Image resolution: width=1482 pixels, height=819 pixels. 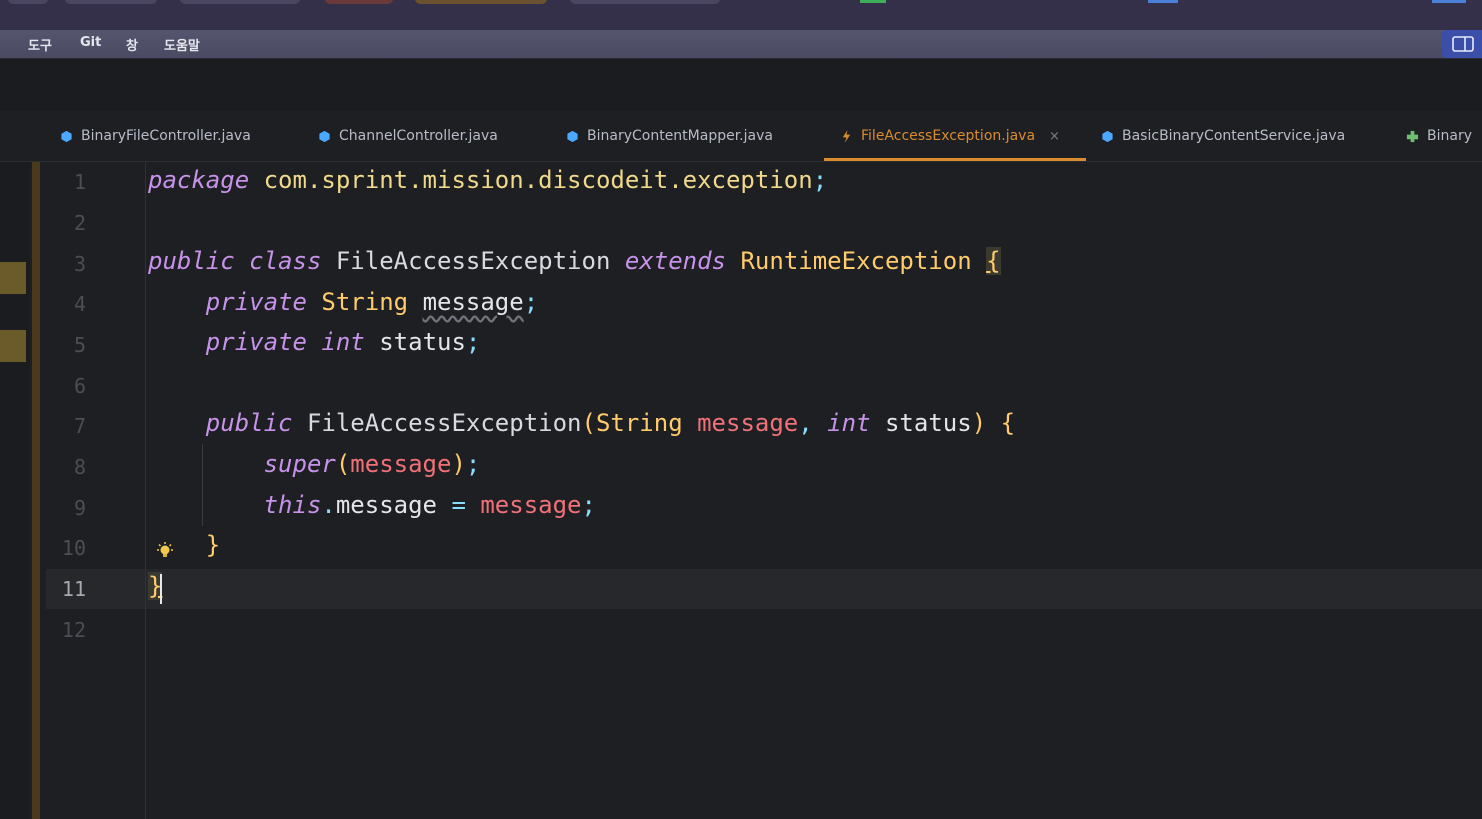 What do you see at coordinates (856, 261) in the screenshot?
I see `type-name: RuntimeException` at bounding box center [856, 261].